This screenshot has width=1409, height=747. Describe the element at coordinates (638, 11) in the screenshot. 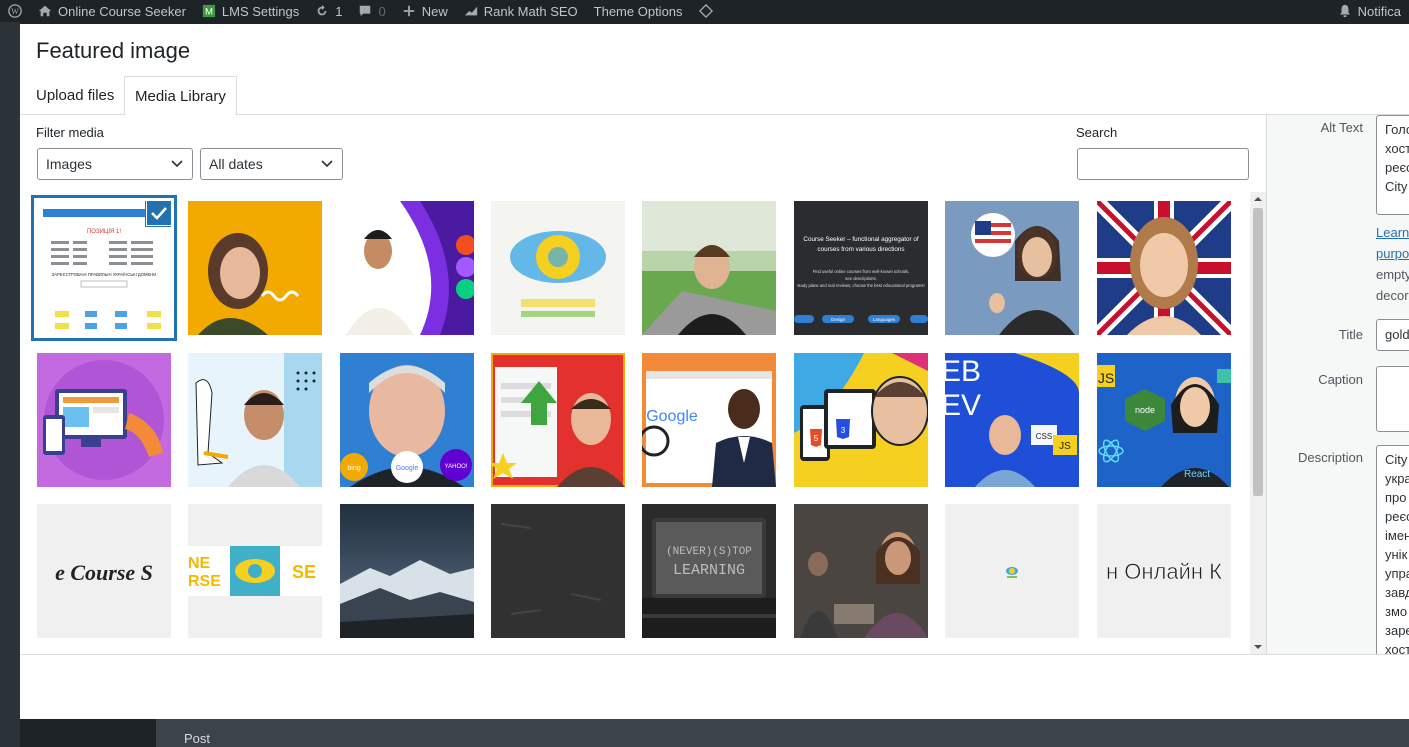

I see `theme-options-menu: Theme Options` at that location.